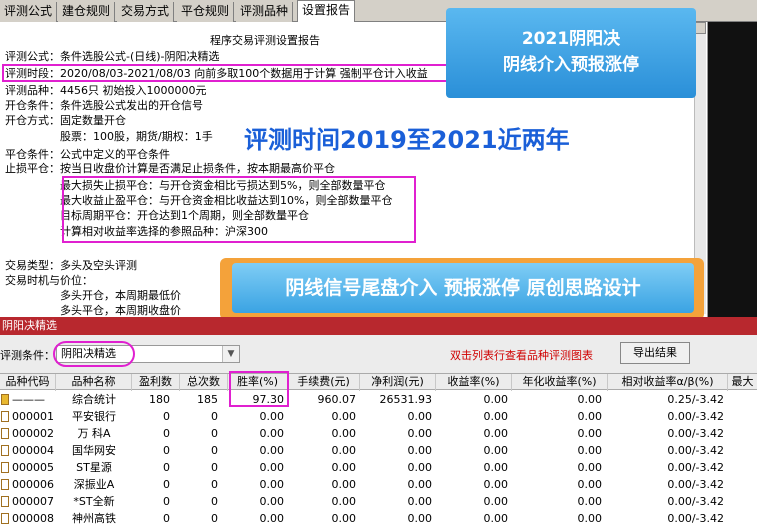  I want to click on cell-name: 综合统计, so click(94, 399).